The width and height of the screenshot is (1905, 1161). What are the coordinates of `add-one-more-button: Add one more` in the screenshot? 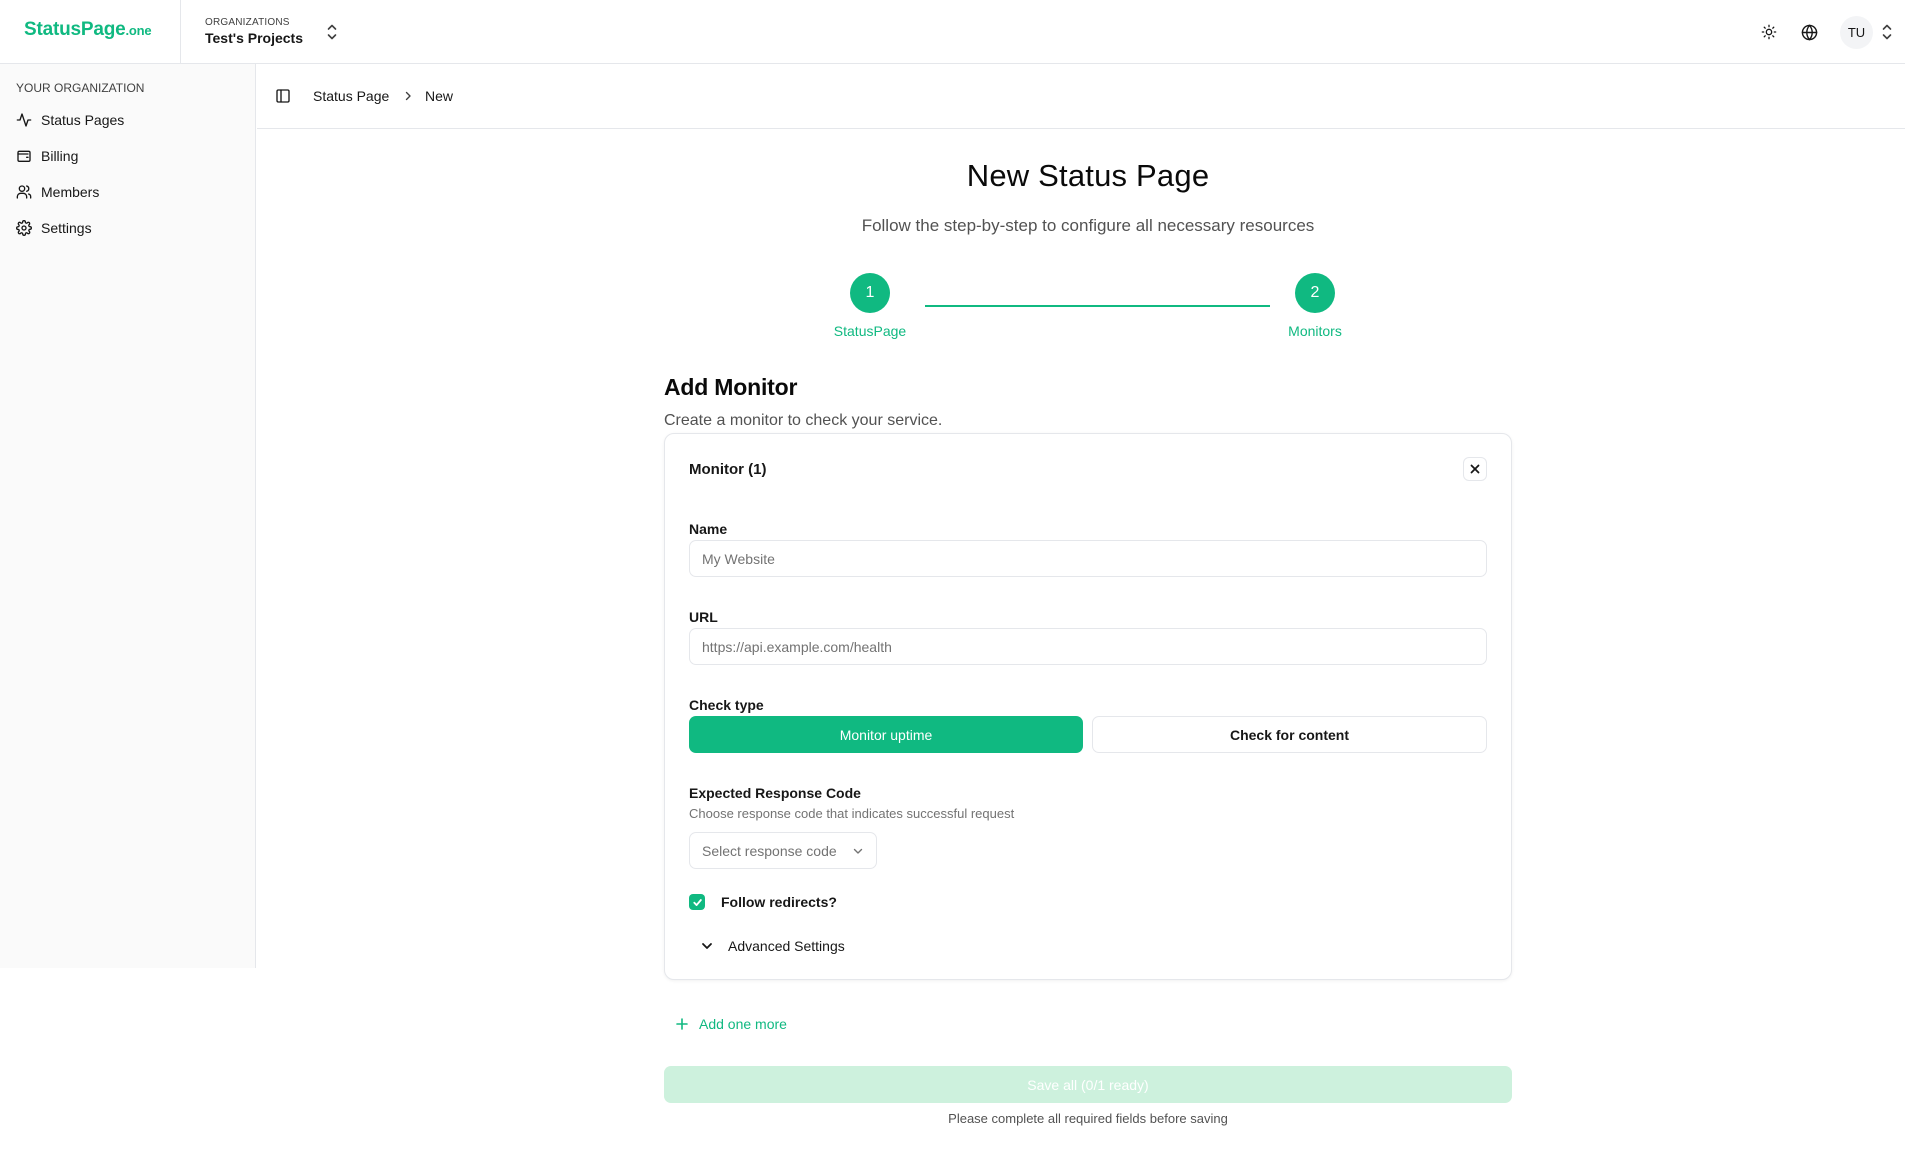 It's located at (731, 1024).